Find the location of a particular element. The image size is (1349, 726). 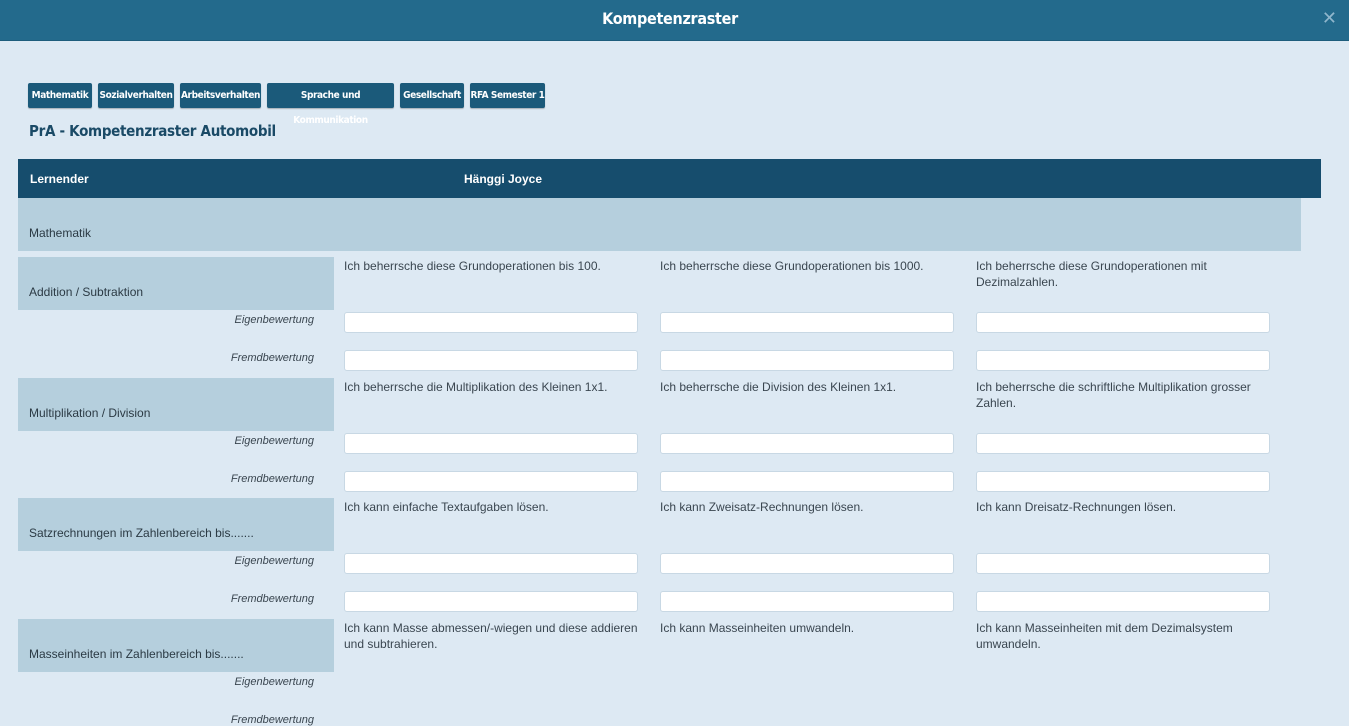

page-title: PrA - Kompetenzraster Automobil is located at coordinates (152, 131).